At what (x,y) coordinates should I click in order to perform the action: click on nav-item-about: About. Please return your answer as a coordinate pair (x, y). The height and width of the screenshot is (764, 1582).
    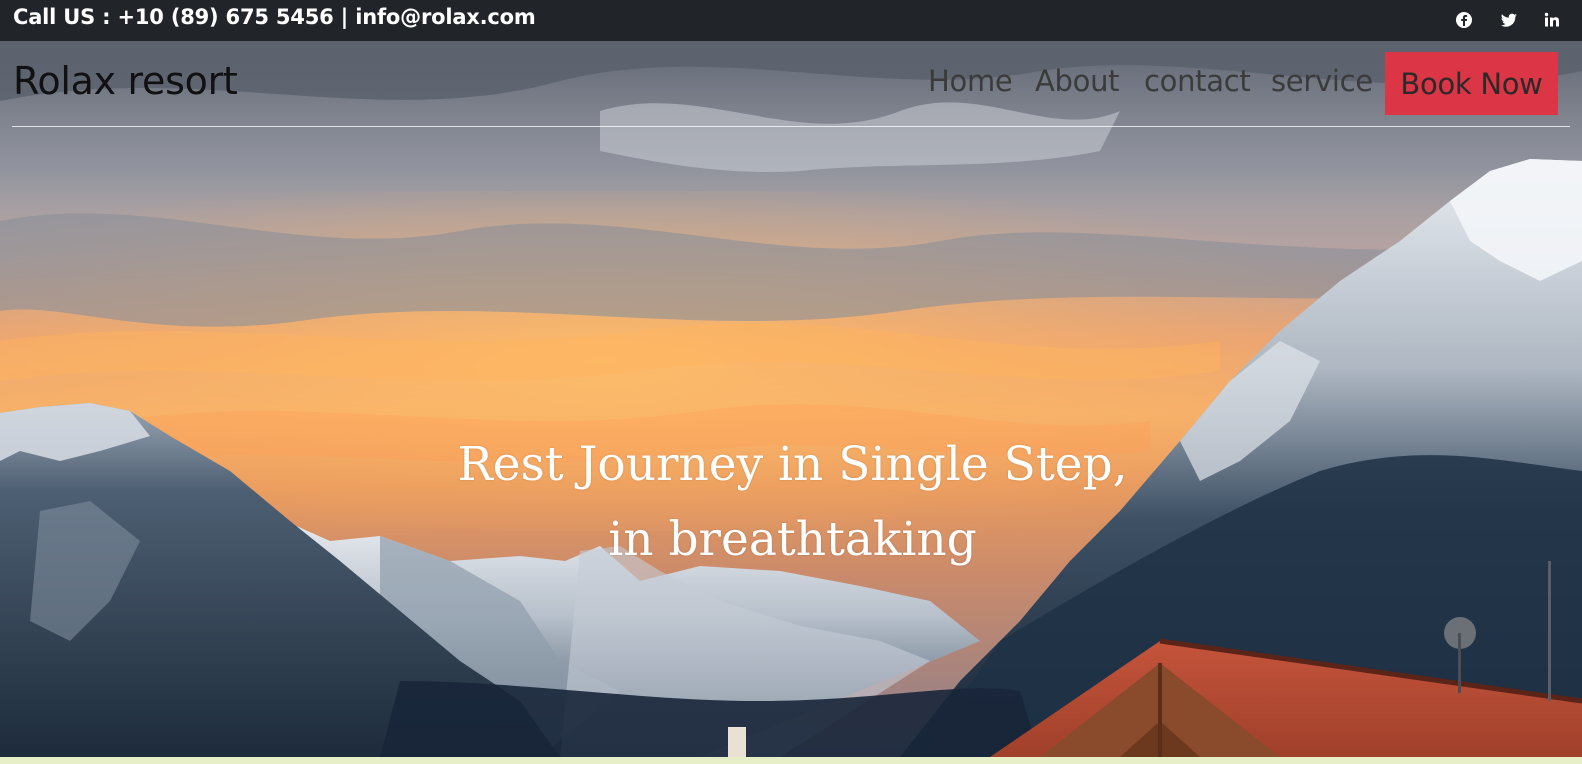
    Looking at the image, I should click on (1077, 81).